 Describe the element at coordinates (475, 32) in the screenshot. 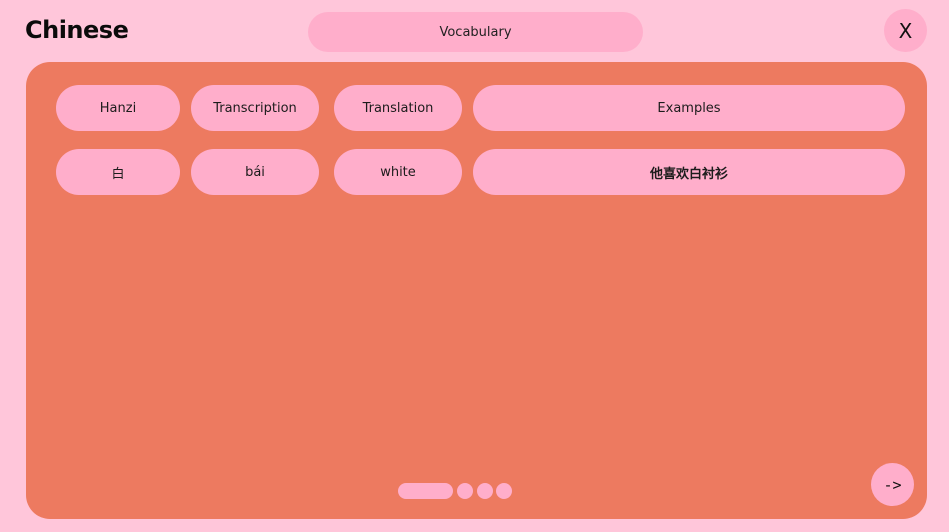

I see `section-title-pill: Vocabulary` at that location.